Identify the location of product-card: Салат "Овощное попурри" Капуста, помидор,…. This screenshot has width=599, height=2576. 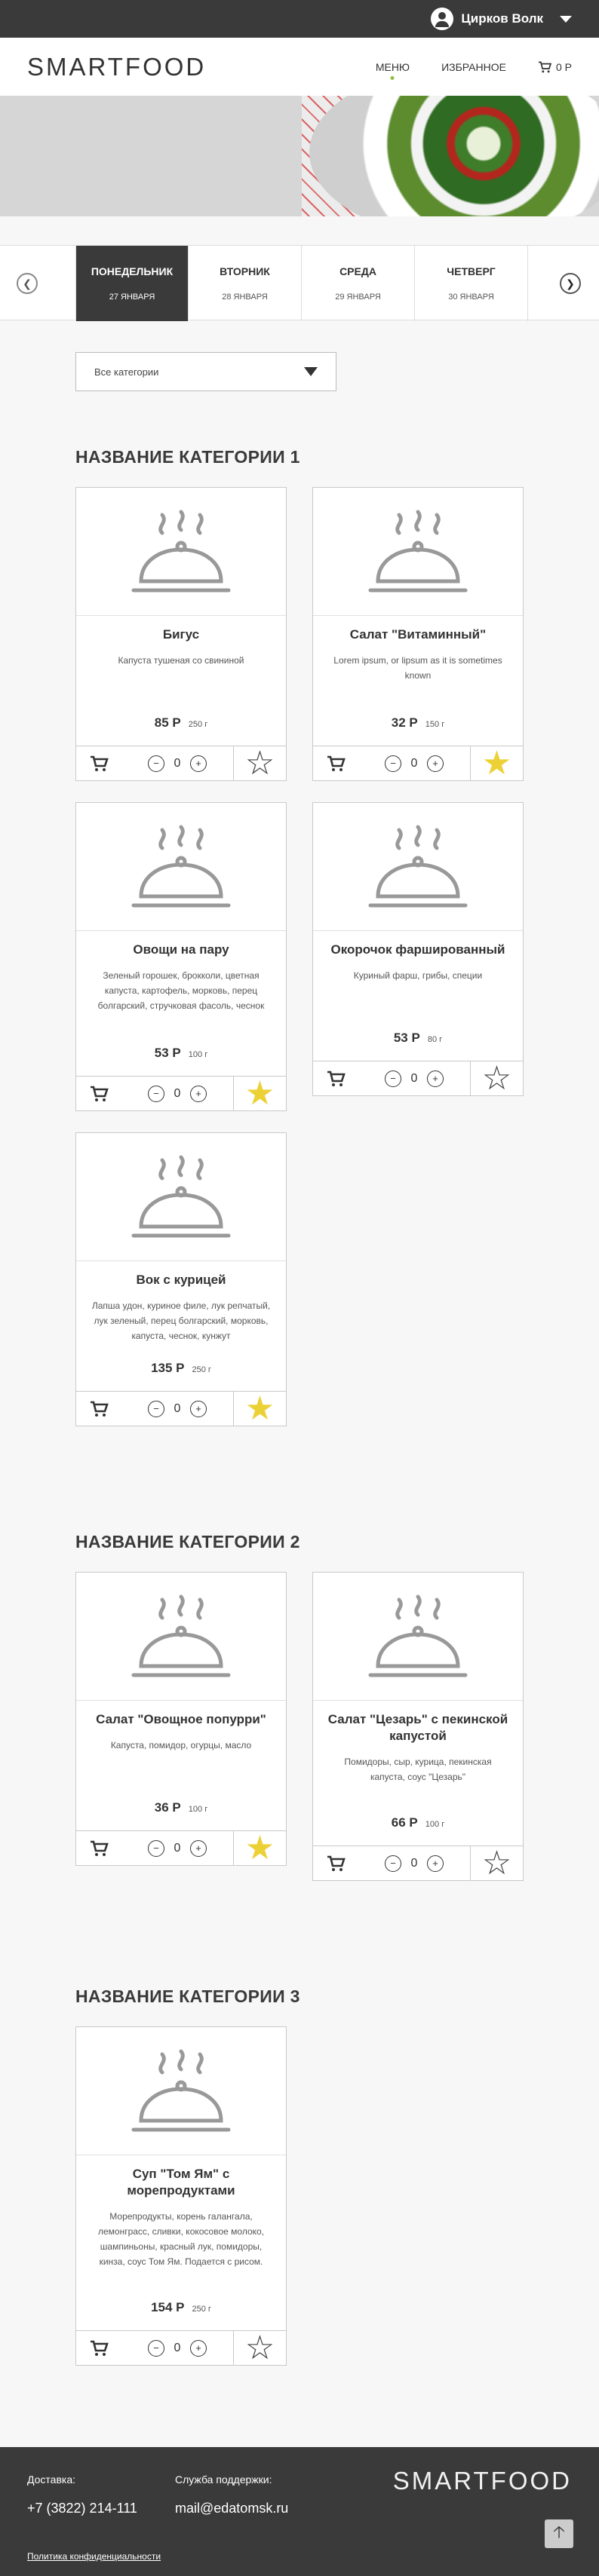
(181, 1719).